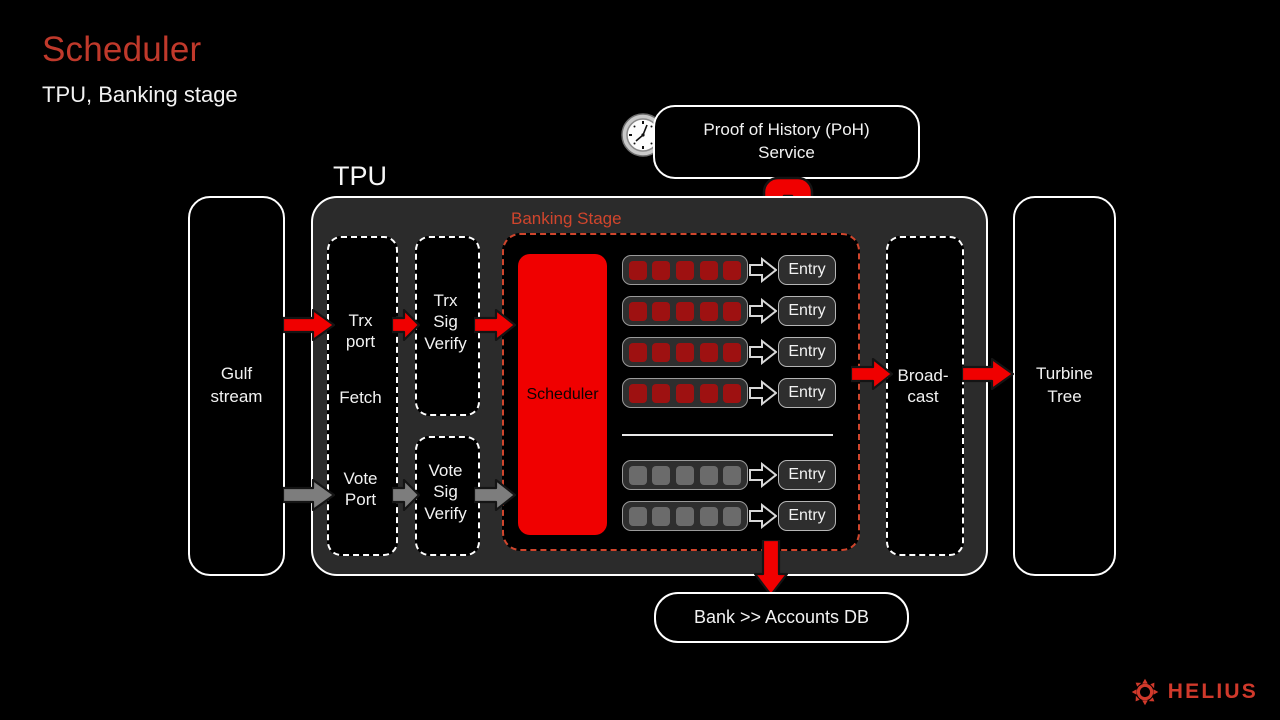  I want to click on gulf-stream-line2: stream, so click(236, 396).